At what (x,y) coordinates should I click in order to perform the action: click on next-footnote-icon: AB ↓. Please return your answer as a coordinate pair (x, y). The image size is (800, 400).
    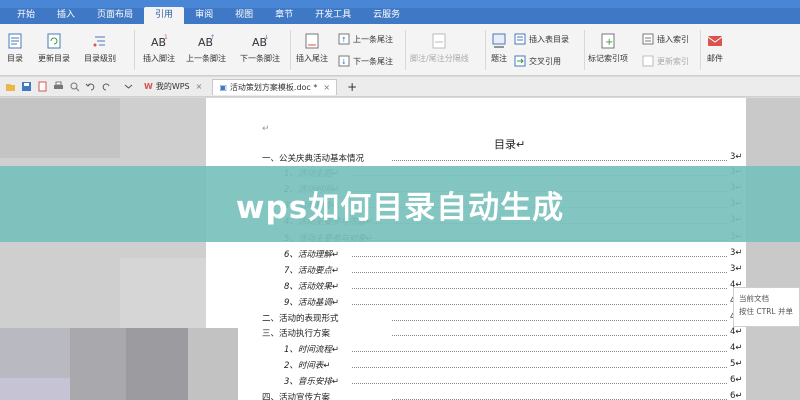
    Looking at the image, I should click on (260, 41).